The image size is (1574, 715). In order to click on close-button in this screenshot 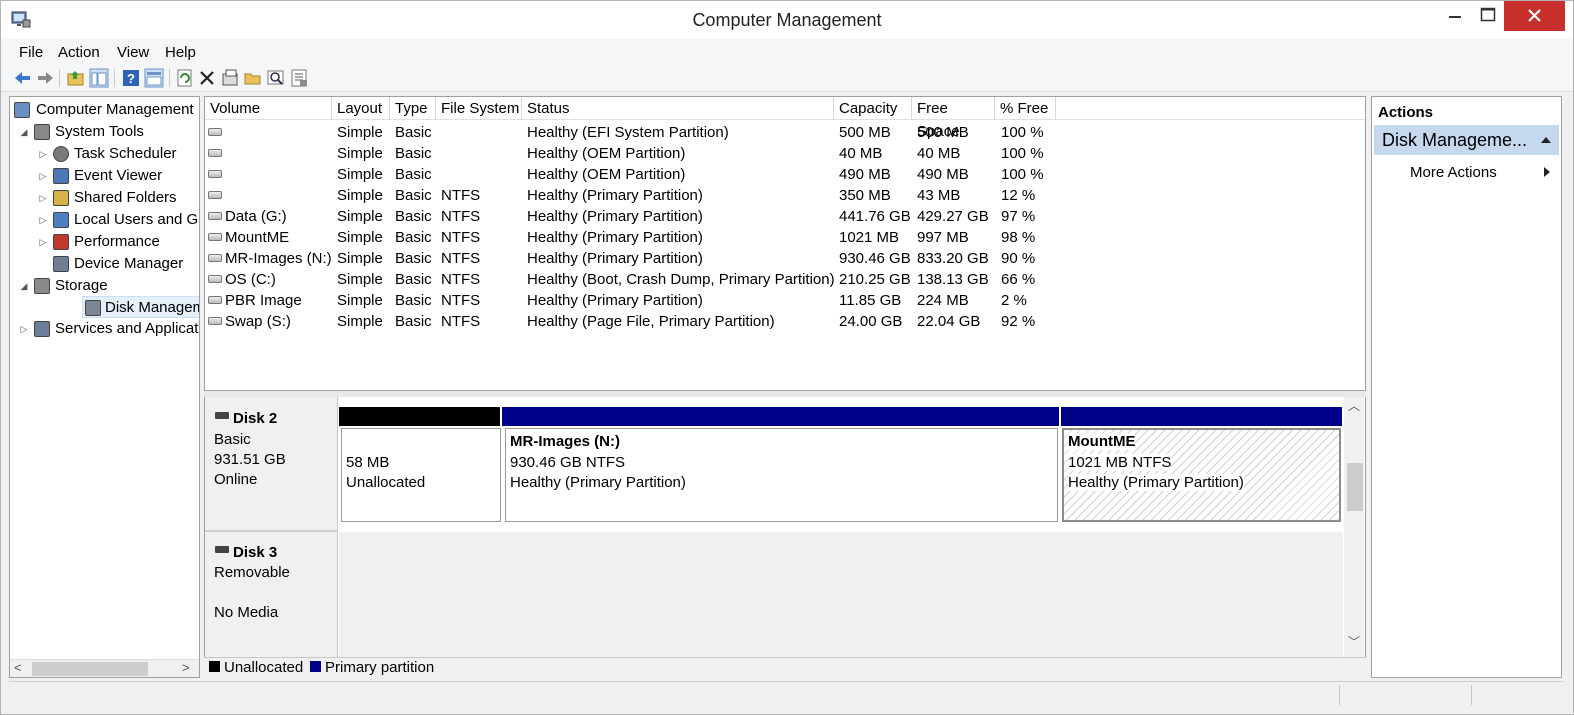, I will do `click(1534, 16)`.